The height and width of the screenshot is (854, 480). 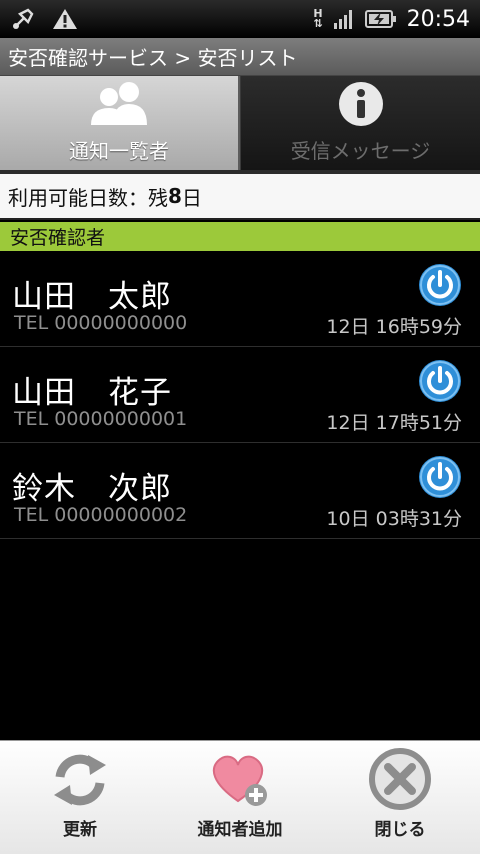 I want to click on remaining-days-prefix: 利用可能日数：残, so click(x=88, y=197).